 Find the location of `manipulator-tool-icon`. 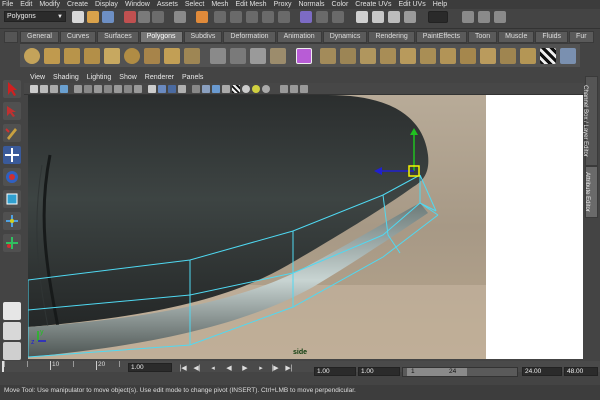

manipulator-tool-icon is located at coordinates (12, 221).